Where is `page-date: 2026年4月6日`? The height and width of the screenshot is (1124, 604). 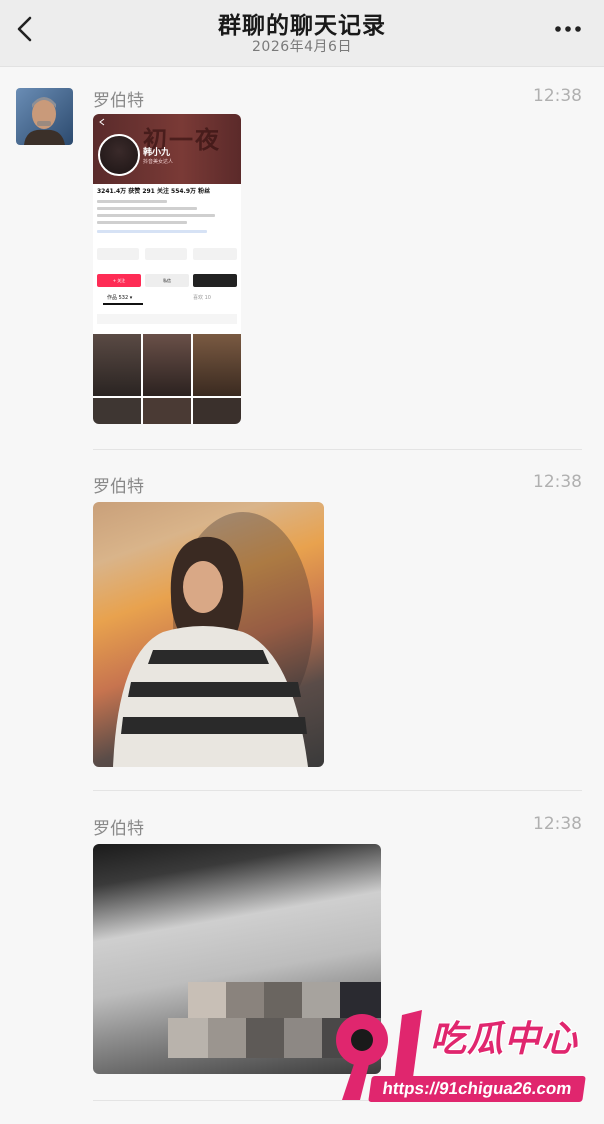 page-date: 2026年4月6日 is located at coordinates (302, 47).